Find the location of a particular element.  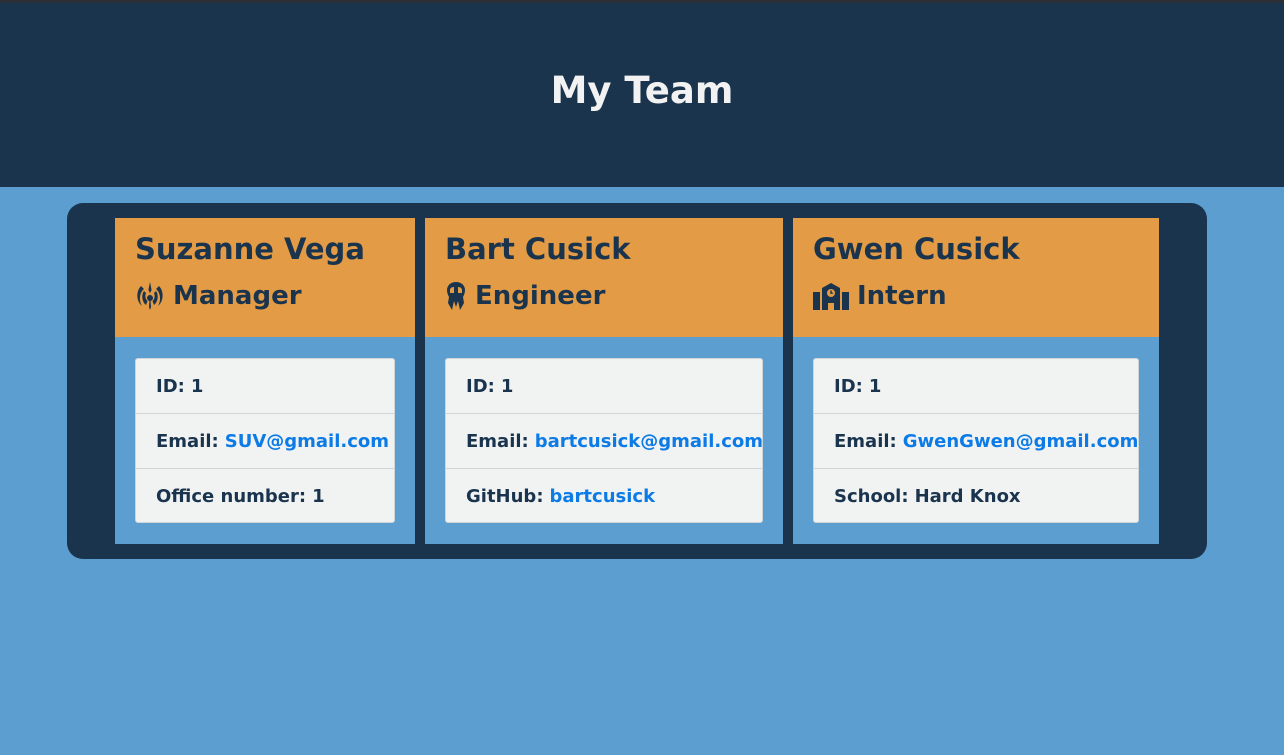

page-title: My Team is located at coordinates (642, 90).